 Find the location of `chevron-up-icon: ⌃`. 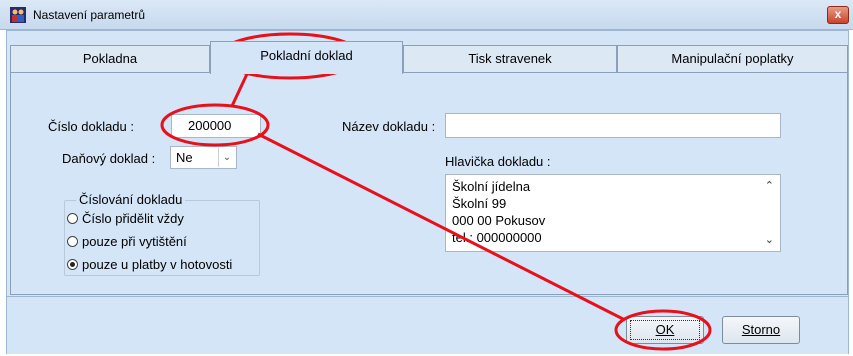

chevron-up-icon: ⌃ is located at coordinates (769, 185).